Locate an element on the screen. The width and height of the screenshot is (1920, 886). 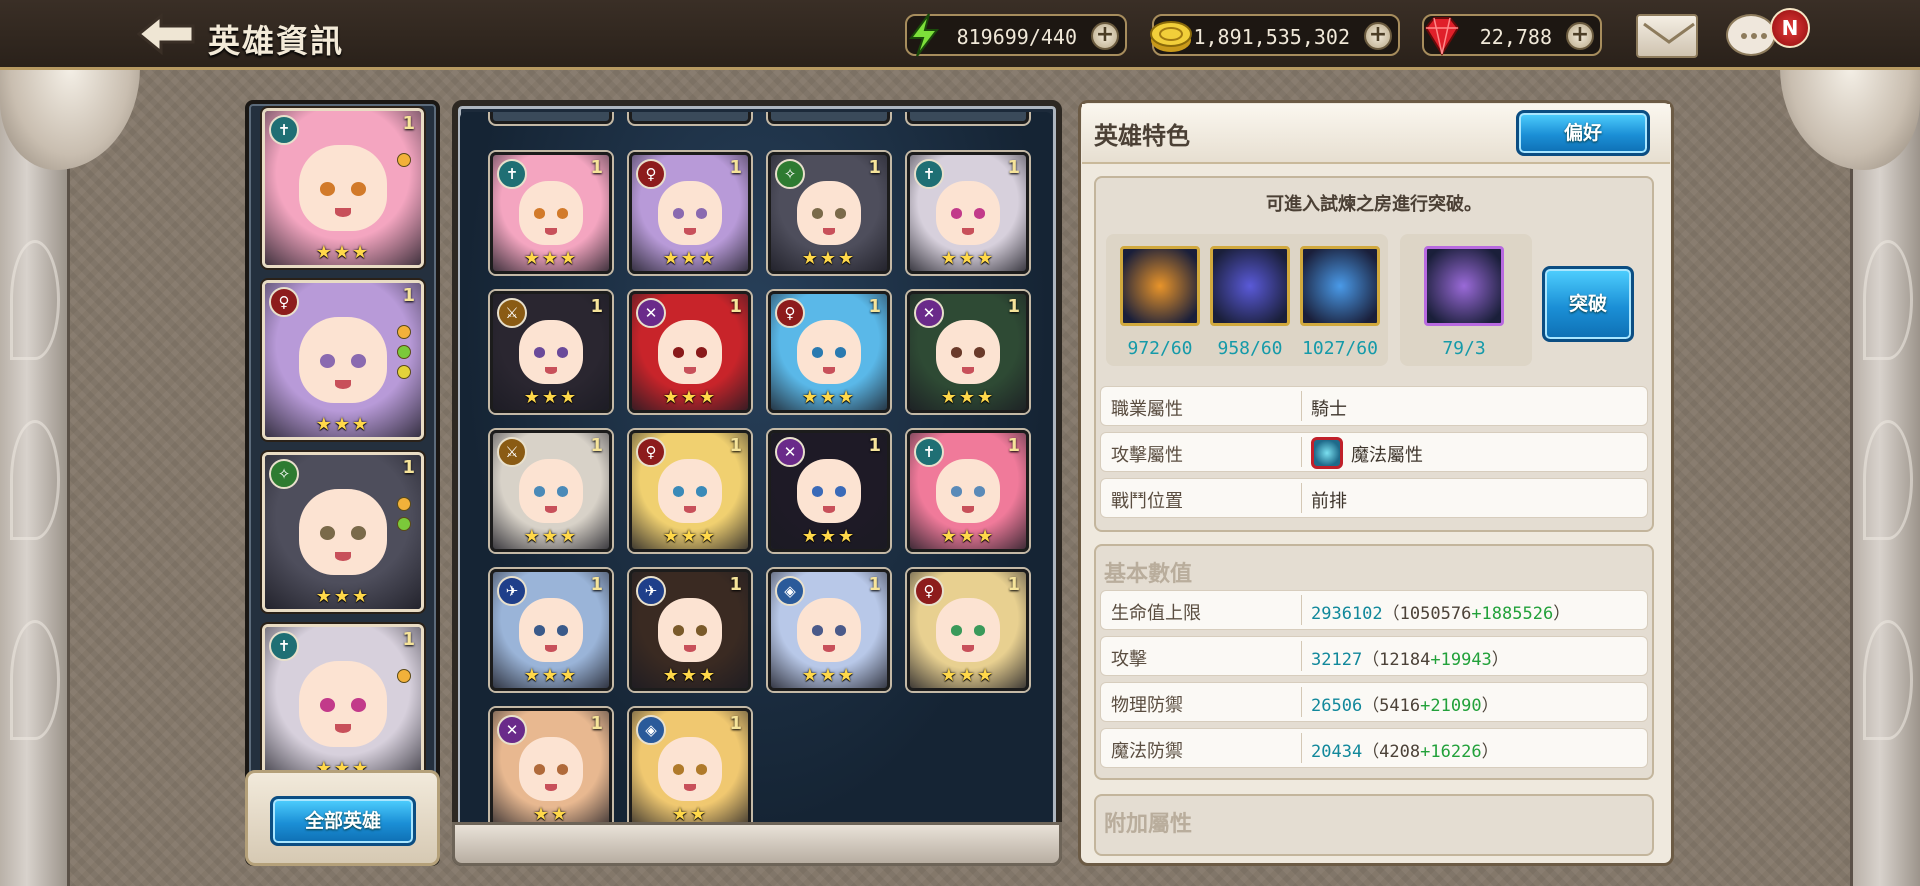
material-count: 972/60 is located at coordinates (1160, 348).